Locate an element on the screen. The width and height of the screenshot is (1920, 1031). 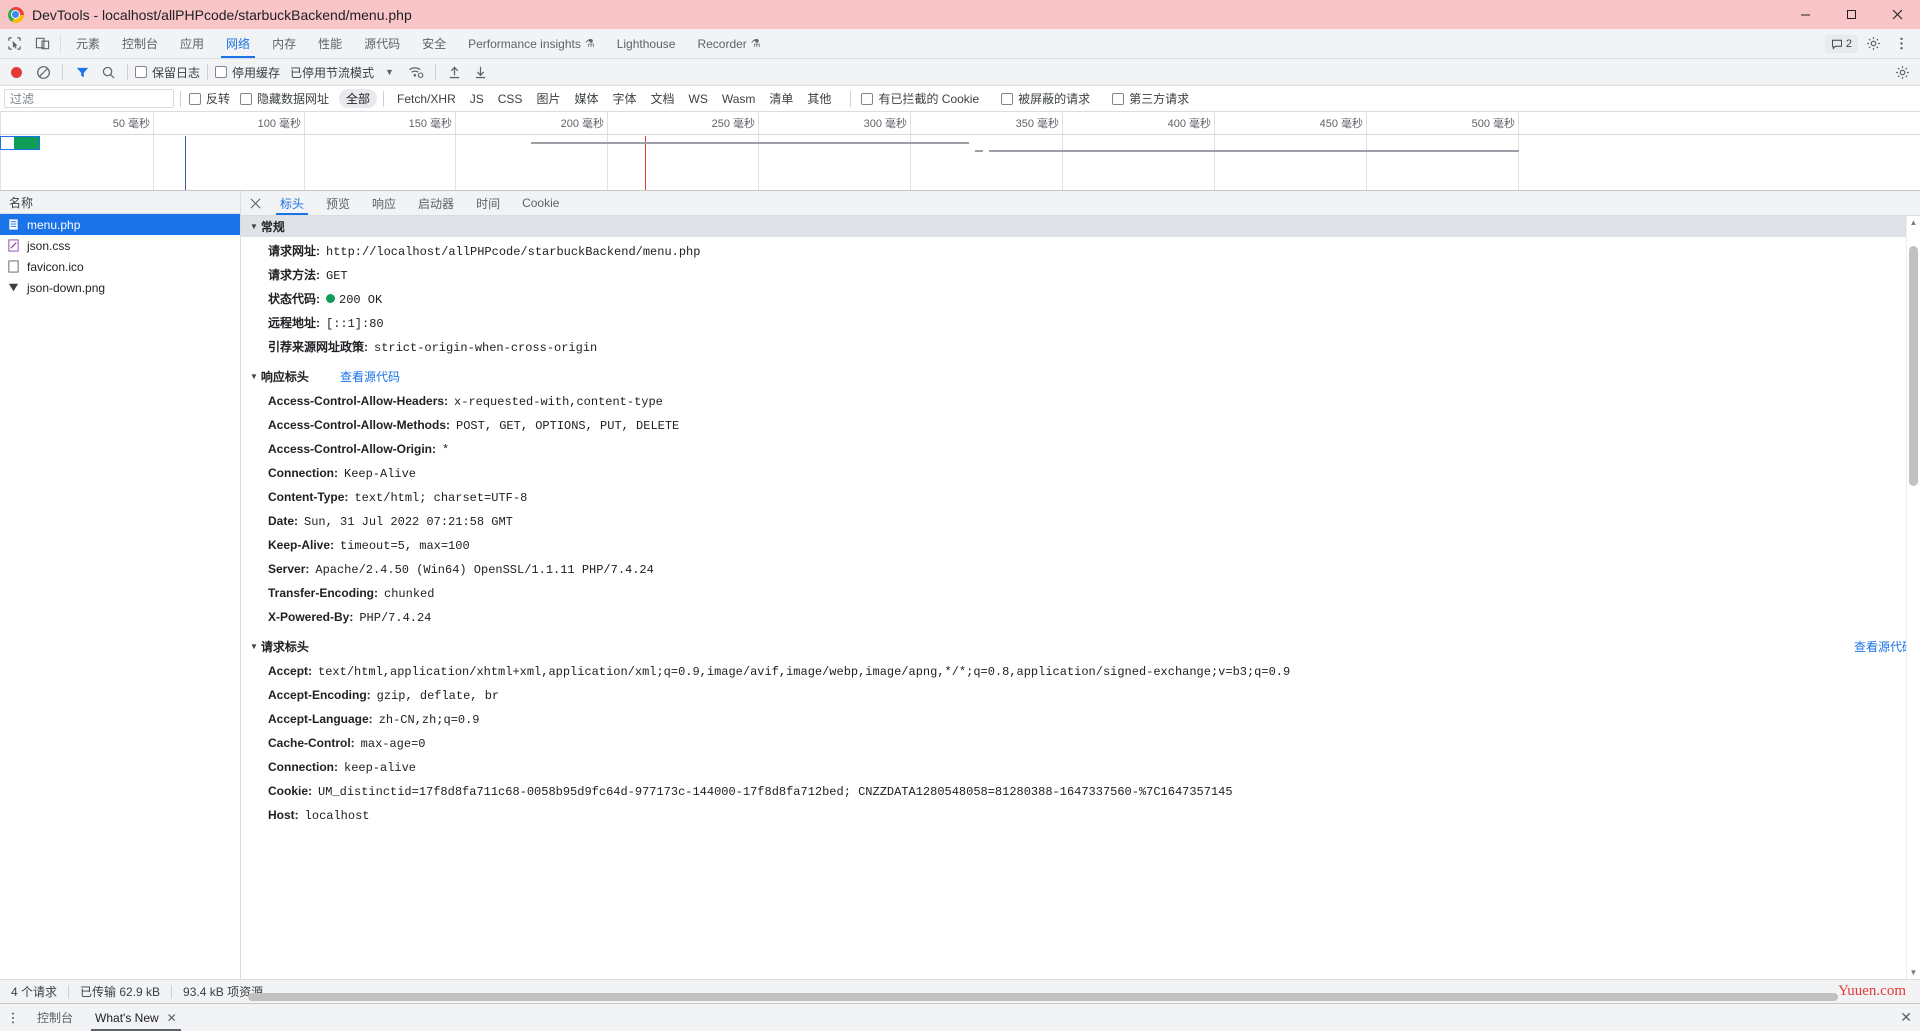
disable-cache-checkbox: 停用缓存 is located at coordinates (247, 72).